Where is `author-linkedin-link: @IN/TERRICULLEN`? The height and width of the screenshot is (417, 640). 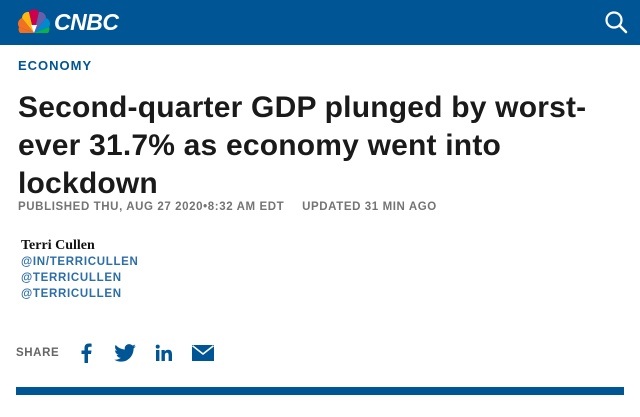
author-linkedin-link: @IN/TERRICULLEN is located at coordinates (80, 262).